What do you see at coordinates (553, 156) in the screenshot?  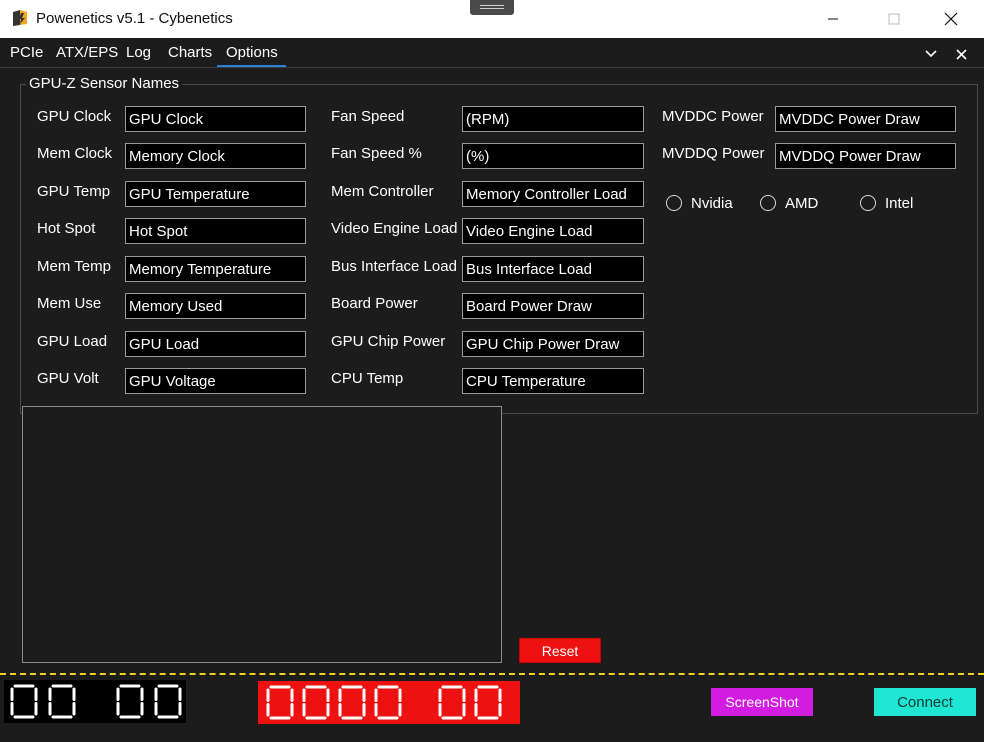 I see `fan-speed-percent-field: (%)` at bounding box center [553, 156].